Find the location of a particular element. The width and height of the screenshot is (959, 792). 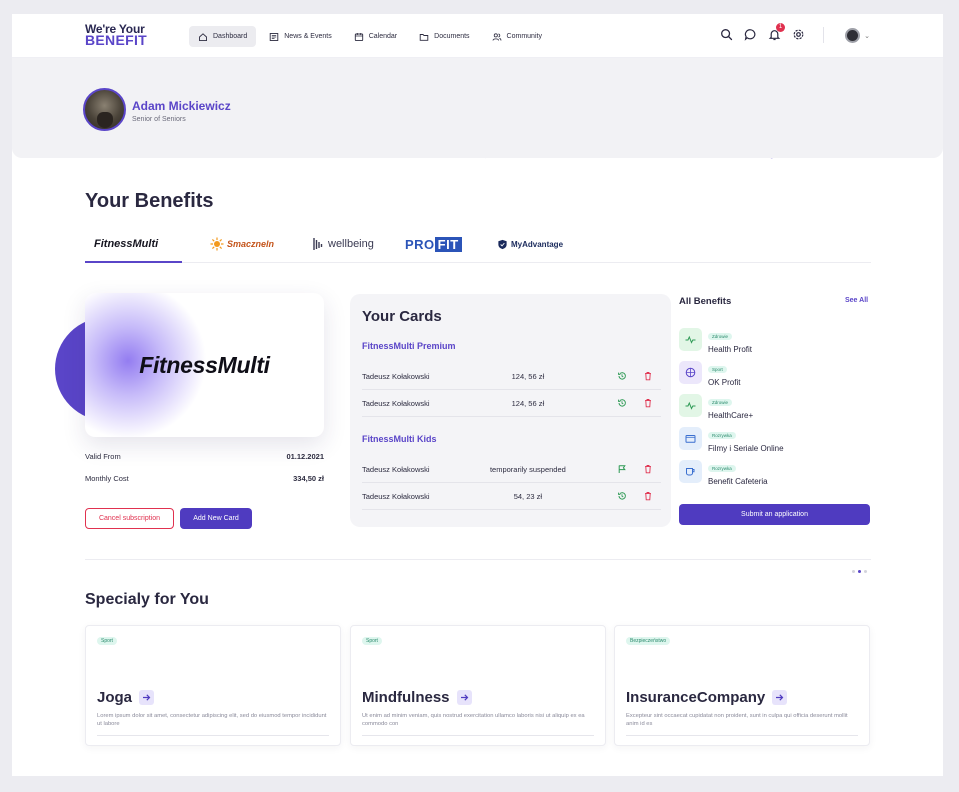

notification-count-badge: 1 is located at coordinates (780, 27).